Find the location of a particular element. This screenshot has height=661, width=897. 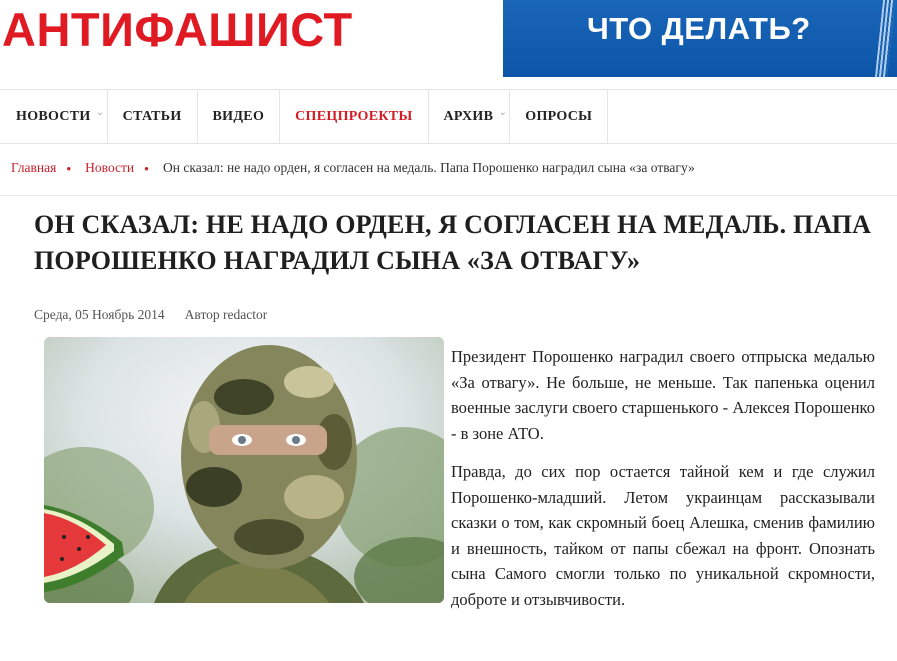

nav-item-label: АРХИВ is located at coordinates (468, 116).